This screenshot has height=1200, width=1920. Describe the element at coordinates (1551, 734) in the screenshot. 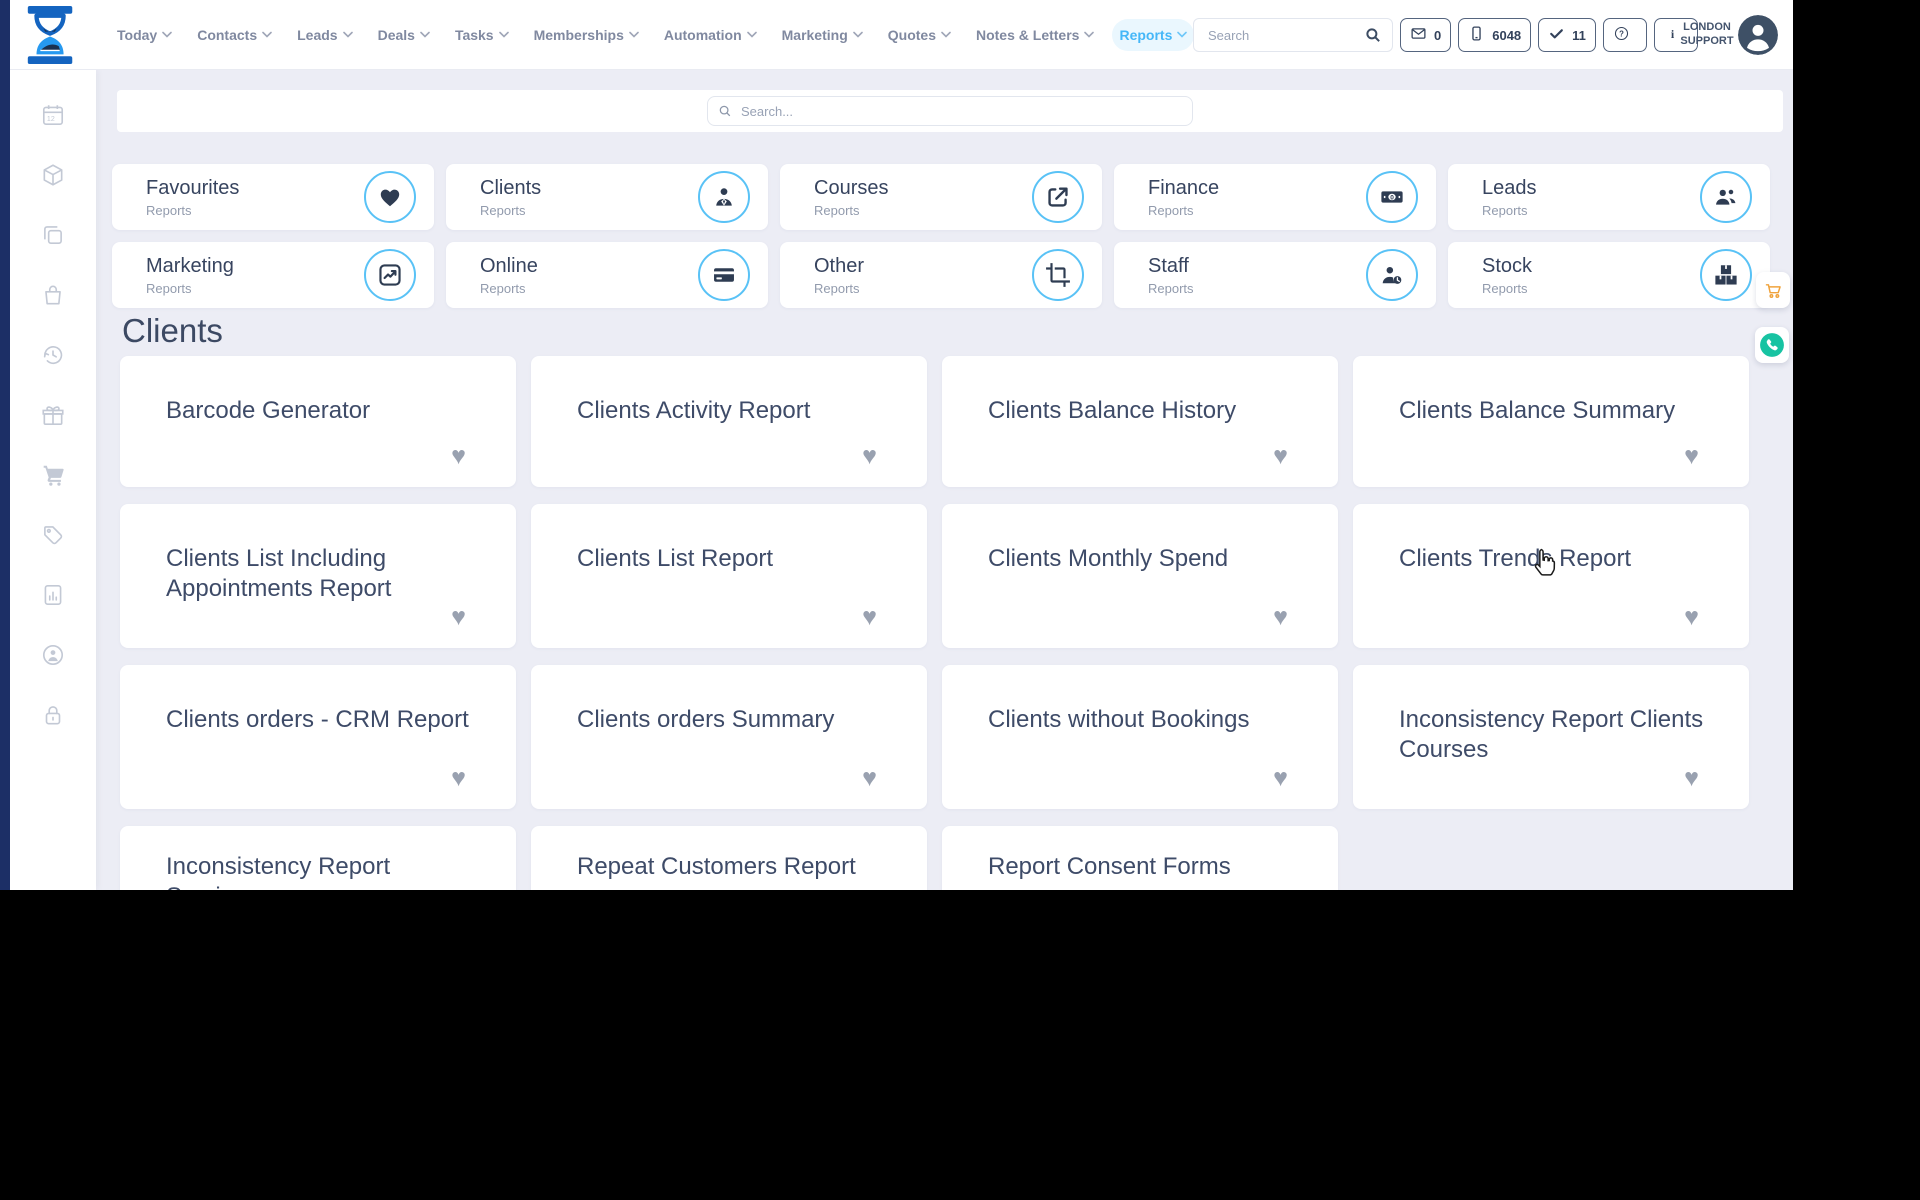

I see `report-title: Inconsistency Report Clients Courses` at that location.